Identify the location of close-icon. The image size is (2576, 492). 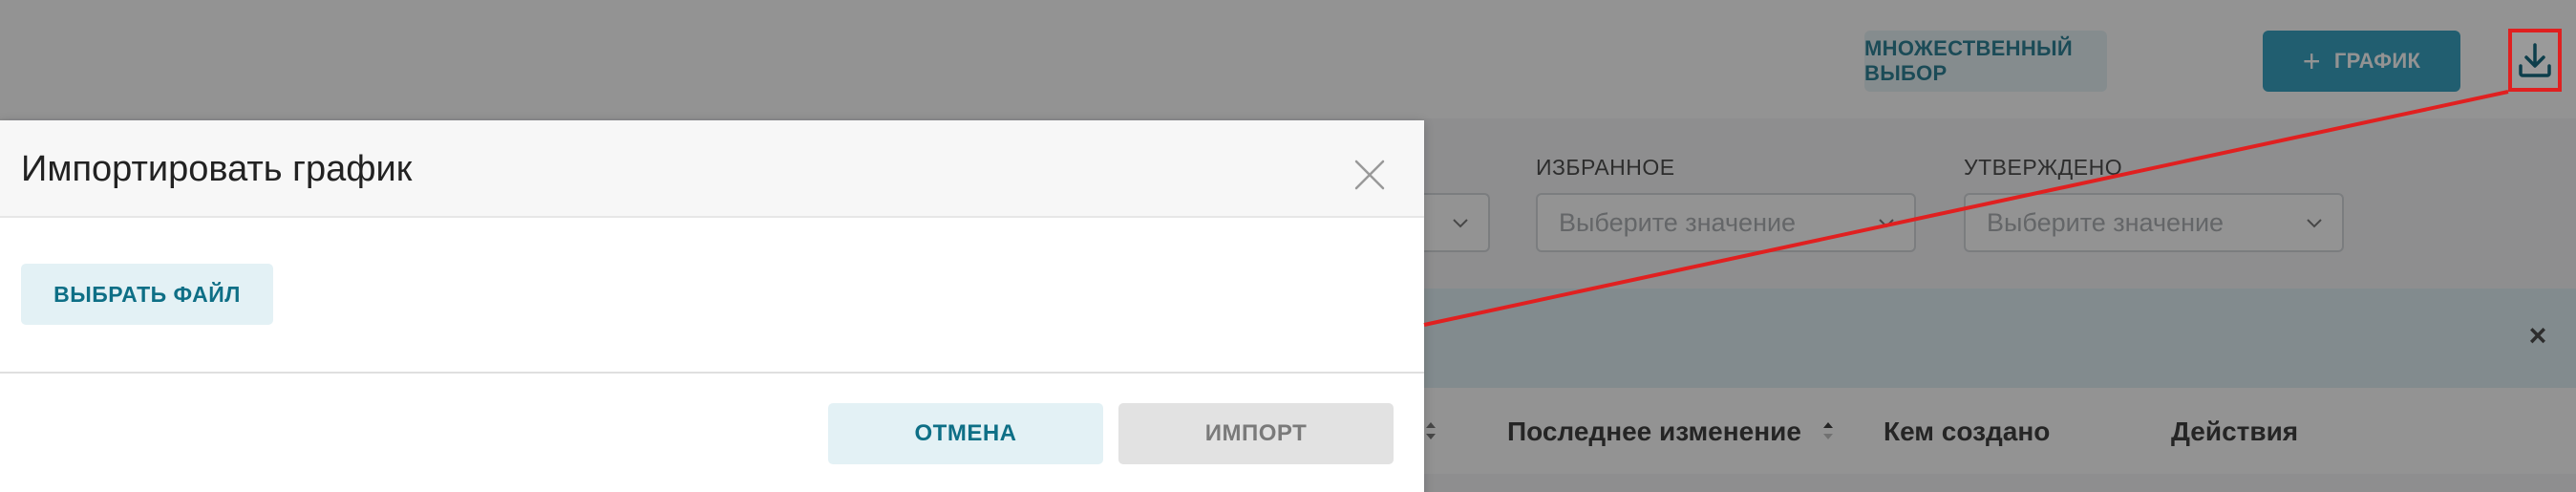
(1370, 175).